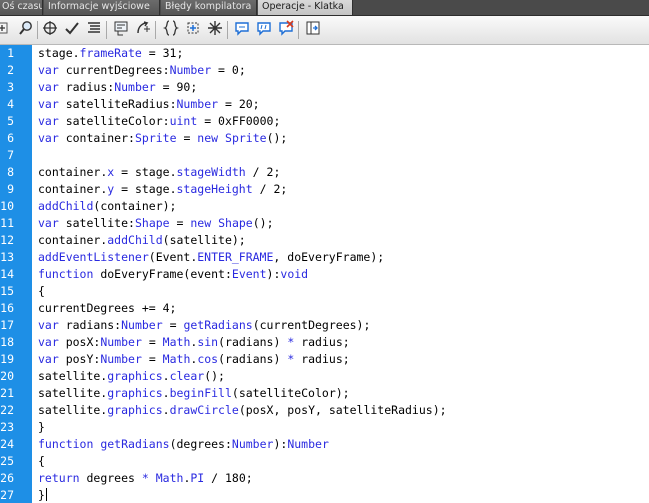  I want to click on code-line: 4 var satelliteRadius:Number = 20;, so click(324, 104).